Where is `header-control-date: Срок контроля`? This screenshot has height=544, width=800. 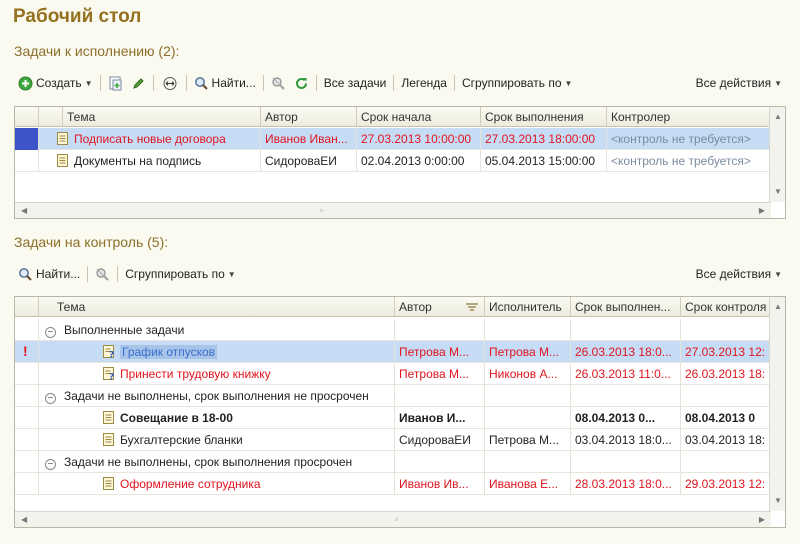
header-control-date: Срок контроля is located at coordinates (726, 307).